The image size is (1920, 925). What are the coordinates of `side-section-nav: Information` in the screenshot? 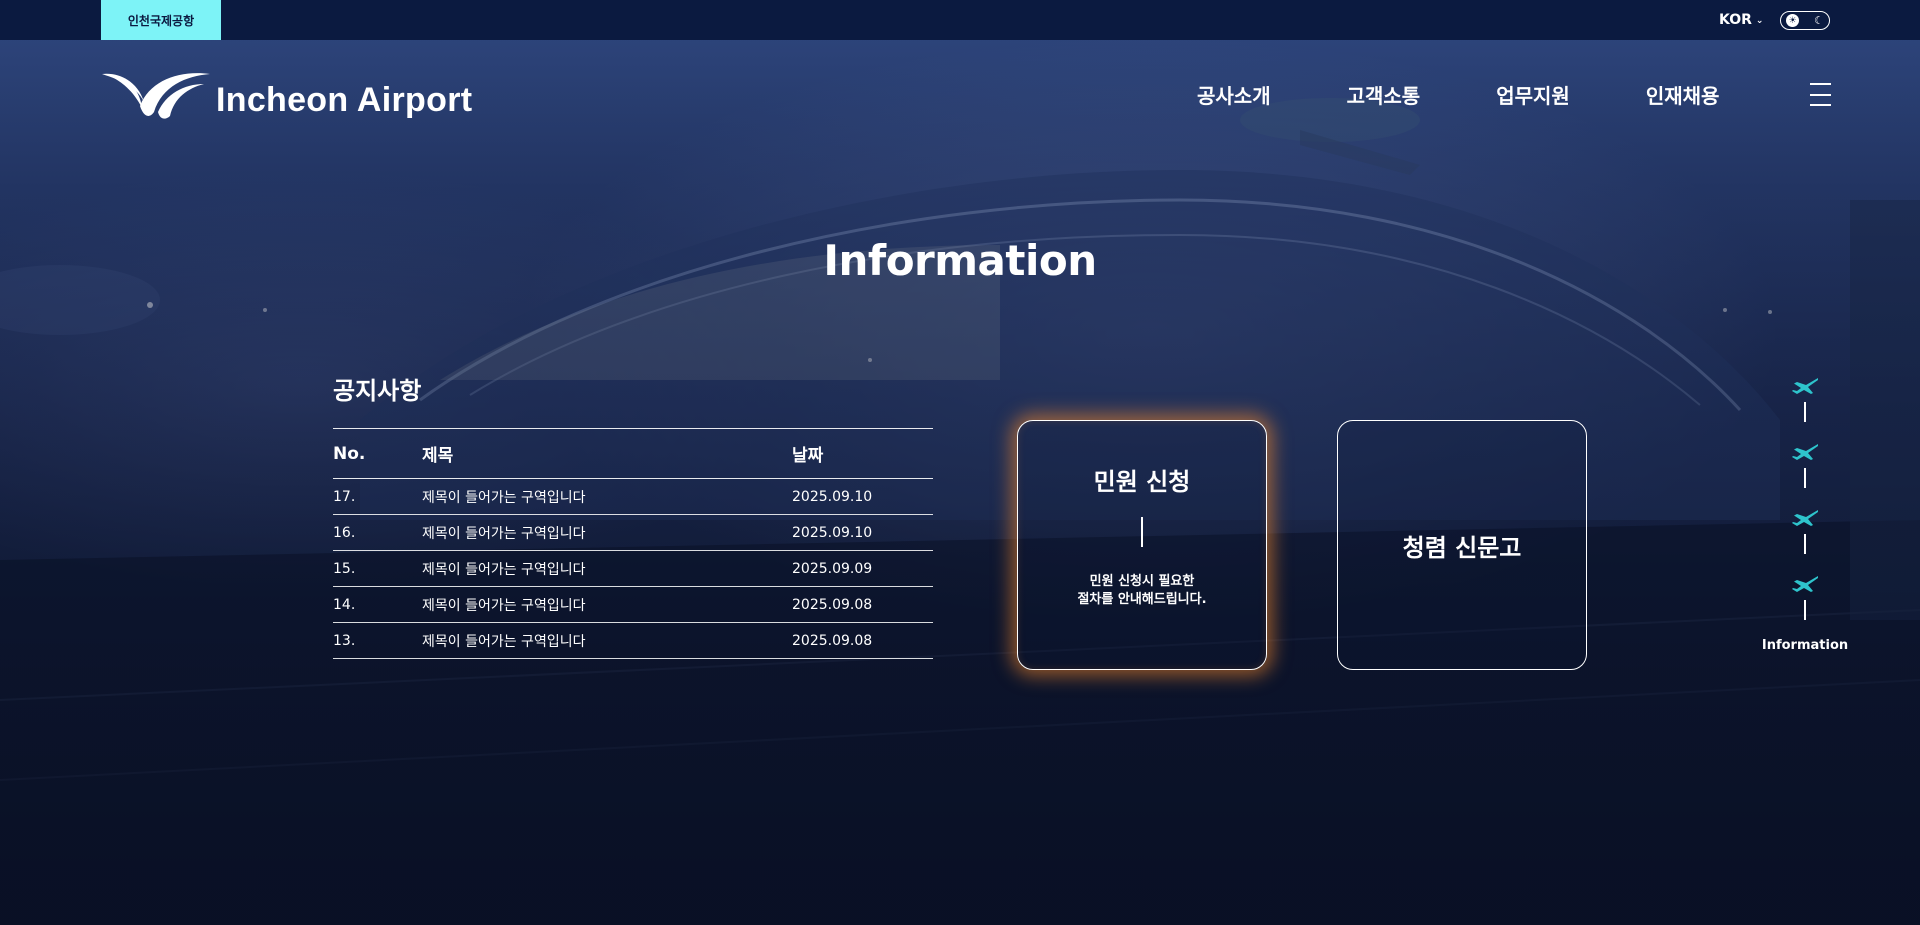 It's located at (1805, 514).